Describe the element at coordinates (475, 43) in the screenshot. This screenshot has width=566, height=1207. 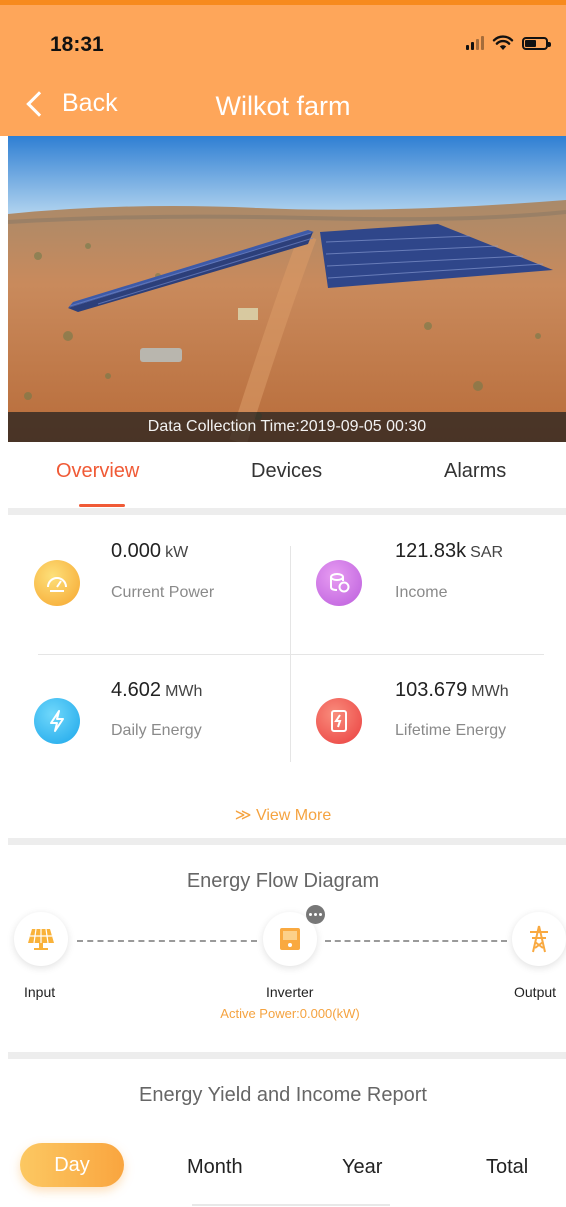
I see `cellular-signal-icon` at that location.